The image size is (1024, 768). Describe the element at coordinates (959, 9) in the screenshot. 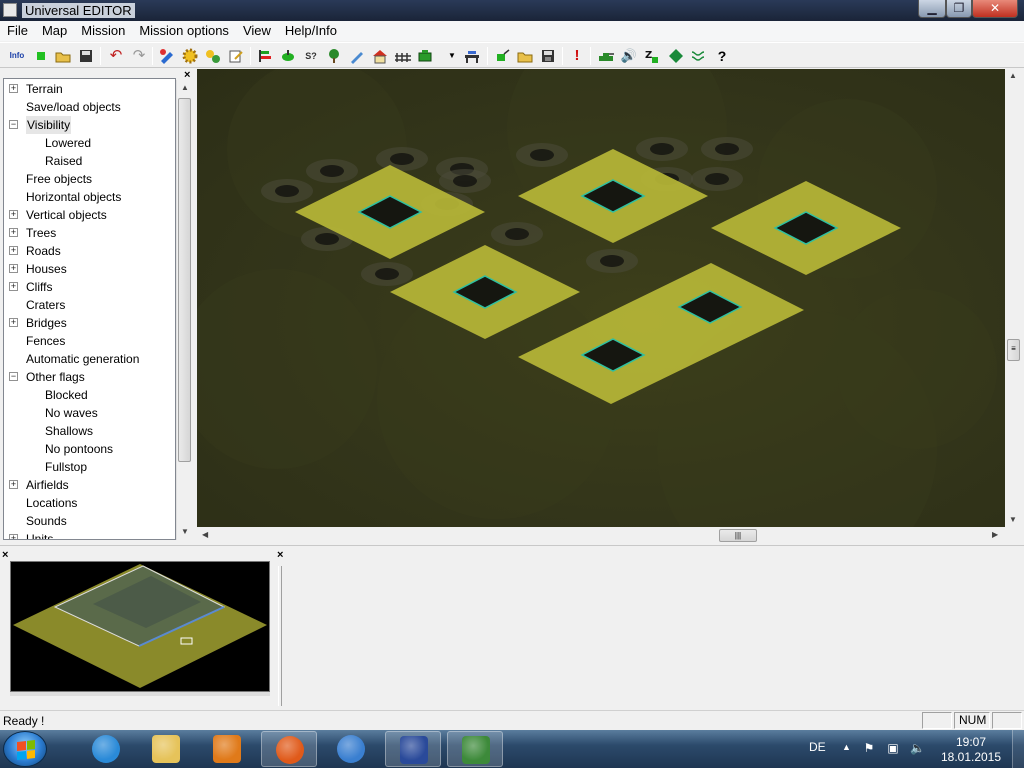

I see `maximize-button: ❐` at that location.